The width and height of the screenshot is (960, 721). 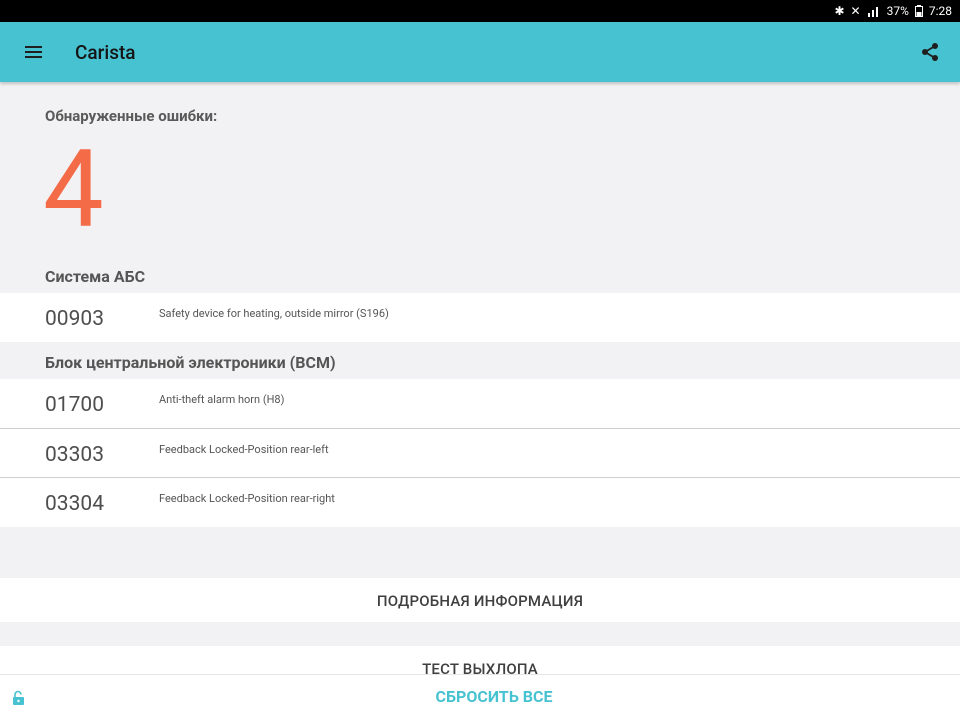 What do you see at coordinates (190, 362) in the screenshot?
I see `section-title-bcm: Блок центральной электроники (BCM)` at bounding box center [190, 362].